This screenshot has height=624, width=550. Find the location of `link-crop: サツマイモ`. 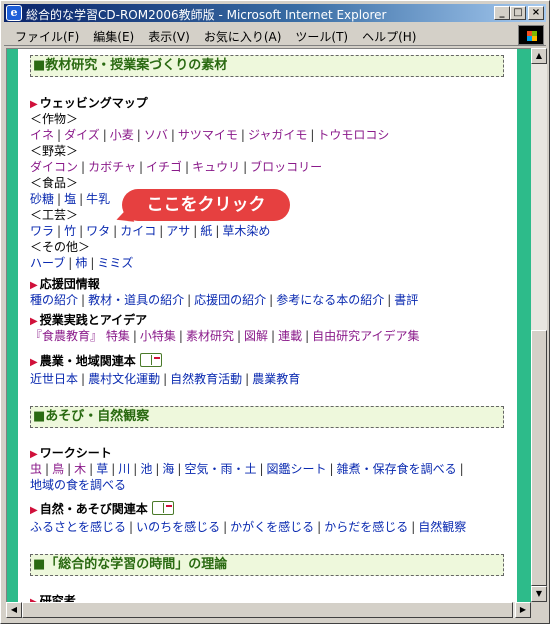

link-crop: サツマイモ is located at coordinates (208, 135).